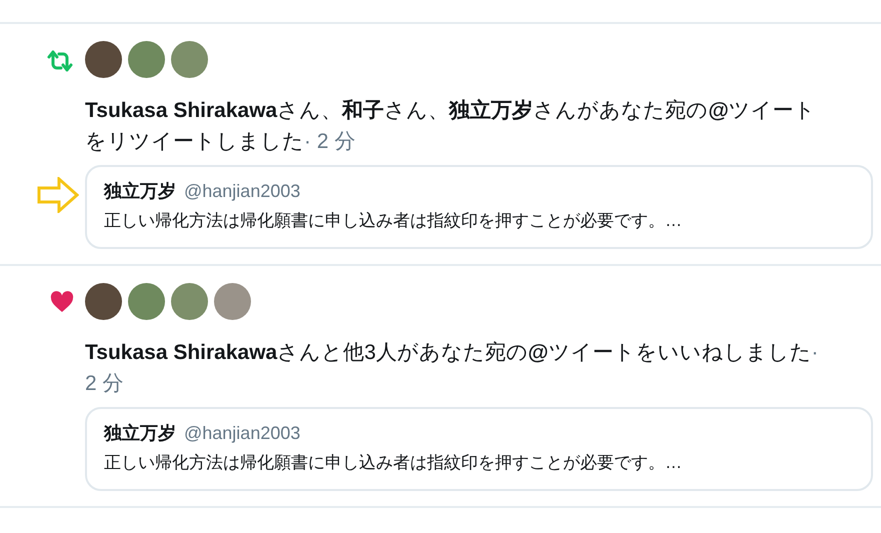 The image size is (881, 533). I want to click on notification-text: Tsukasa Shirakawaさん、和子さん、独立万岁さんがあなた宛の@ツイートをリツイートしました· 2 分, so click(451, 126).